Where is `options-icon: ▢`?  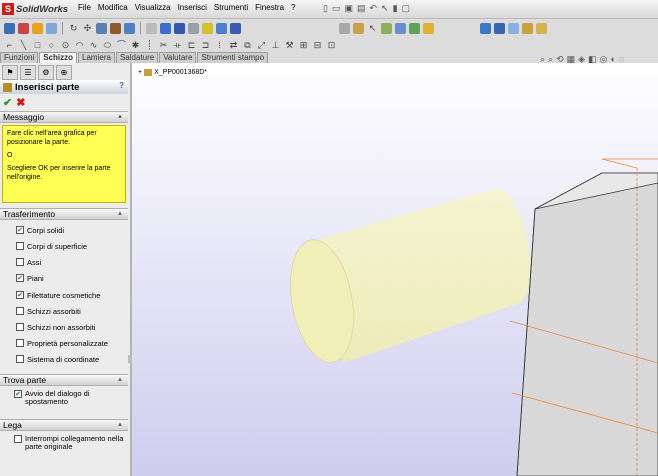 options-icon: ▢ is located at coordinates (406, 9).